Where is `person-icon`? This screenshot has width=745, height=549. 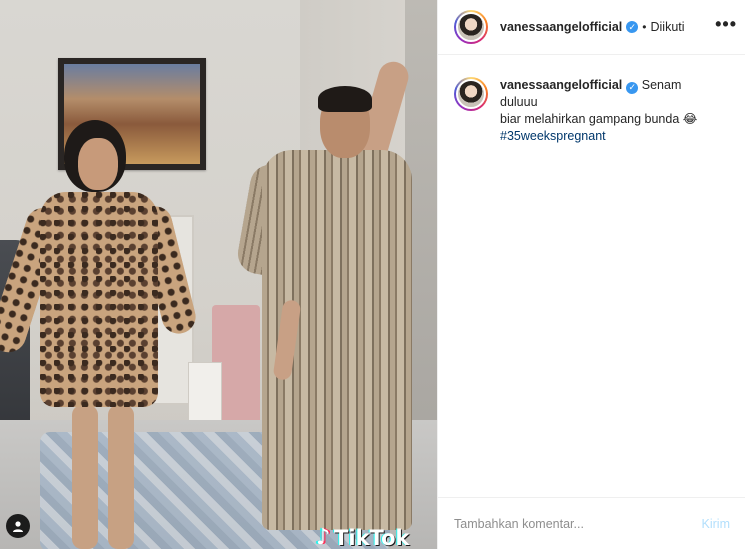
person-icon is located at coordinates (18, 526).